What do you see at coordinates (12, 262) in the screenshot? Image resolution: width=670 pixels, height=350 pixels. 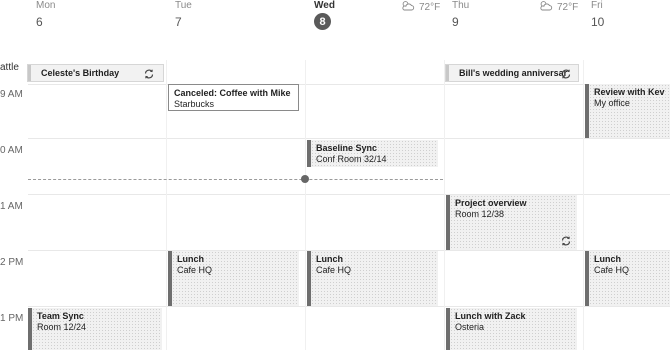 I see `time-label: 2 PM` at bounding box center [12, 262].